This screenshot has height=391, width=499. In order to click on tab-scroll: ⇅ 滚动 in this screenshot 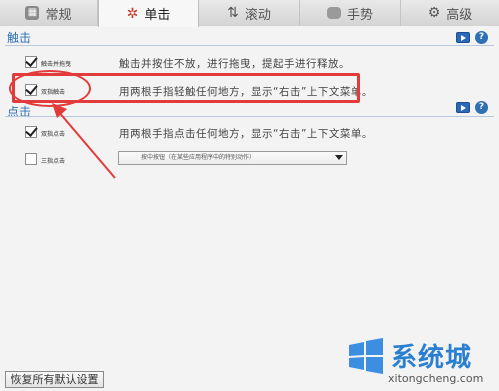, I will do `click(249, 13)`.